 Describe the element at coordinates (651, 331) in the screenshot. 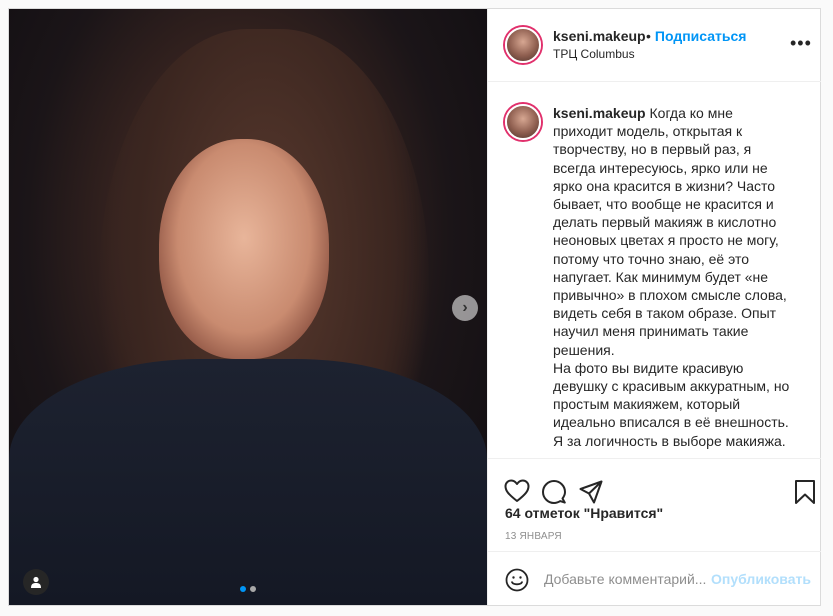

I see `caption-line: научил меня принимать такие` at that location.